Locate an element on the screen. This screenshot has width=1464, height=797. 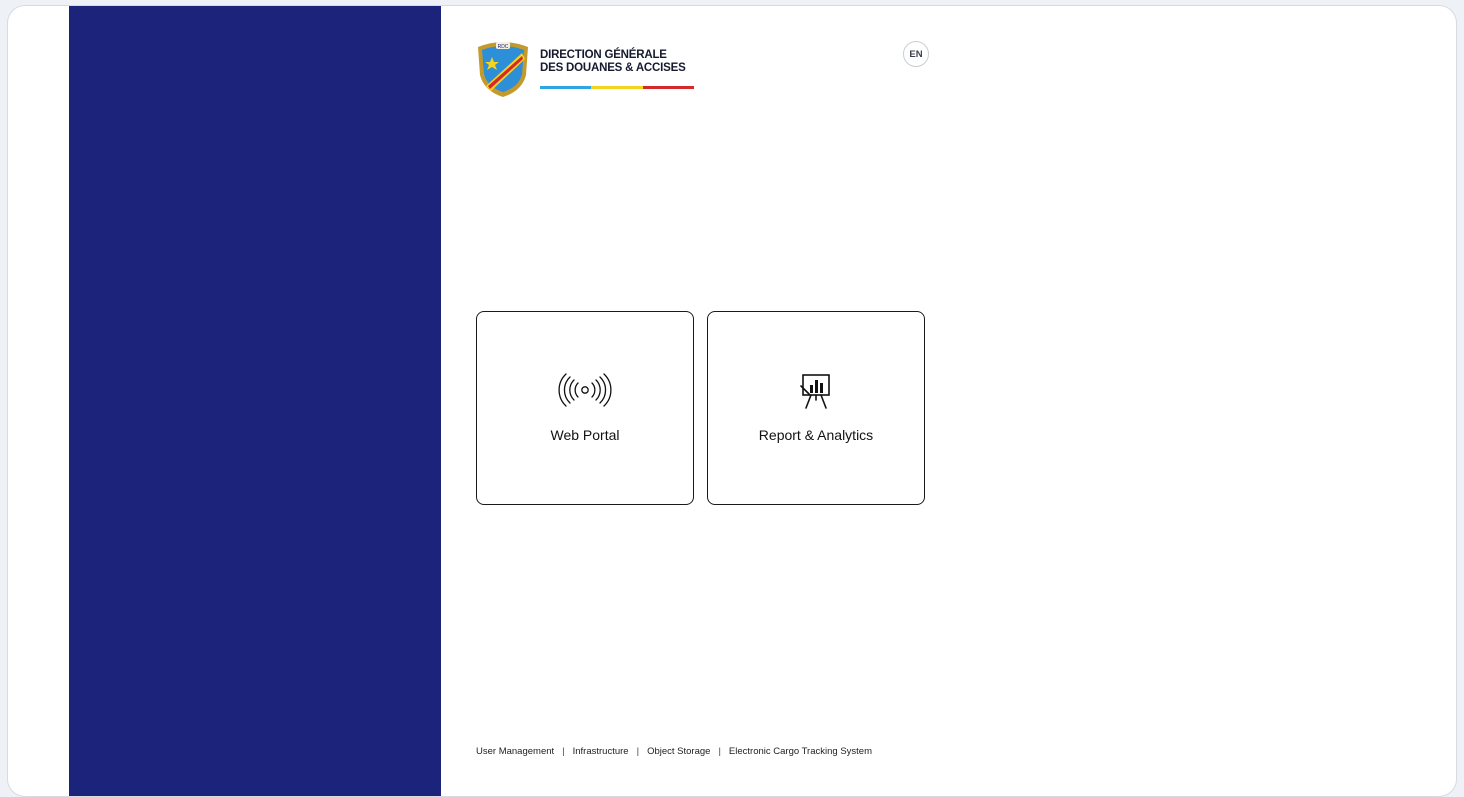
flag-stripe-yellow is located at coordinates (617, 87).